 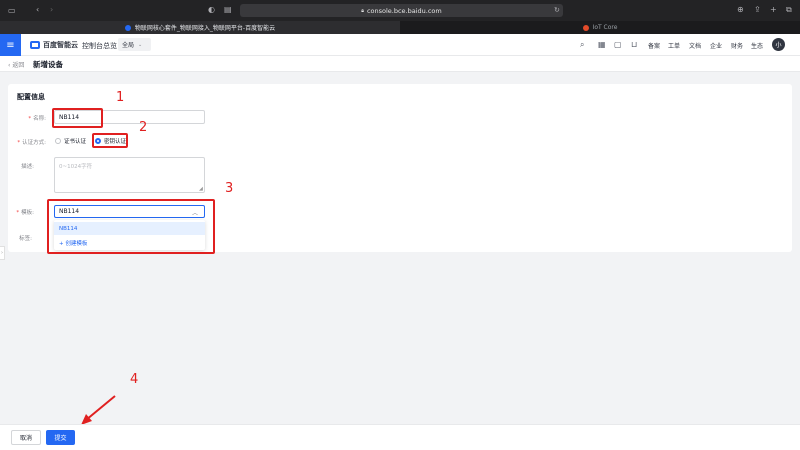 I want to click on chevron-right-icon: ›, so click(x=2, y=253).